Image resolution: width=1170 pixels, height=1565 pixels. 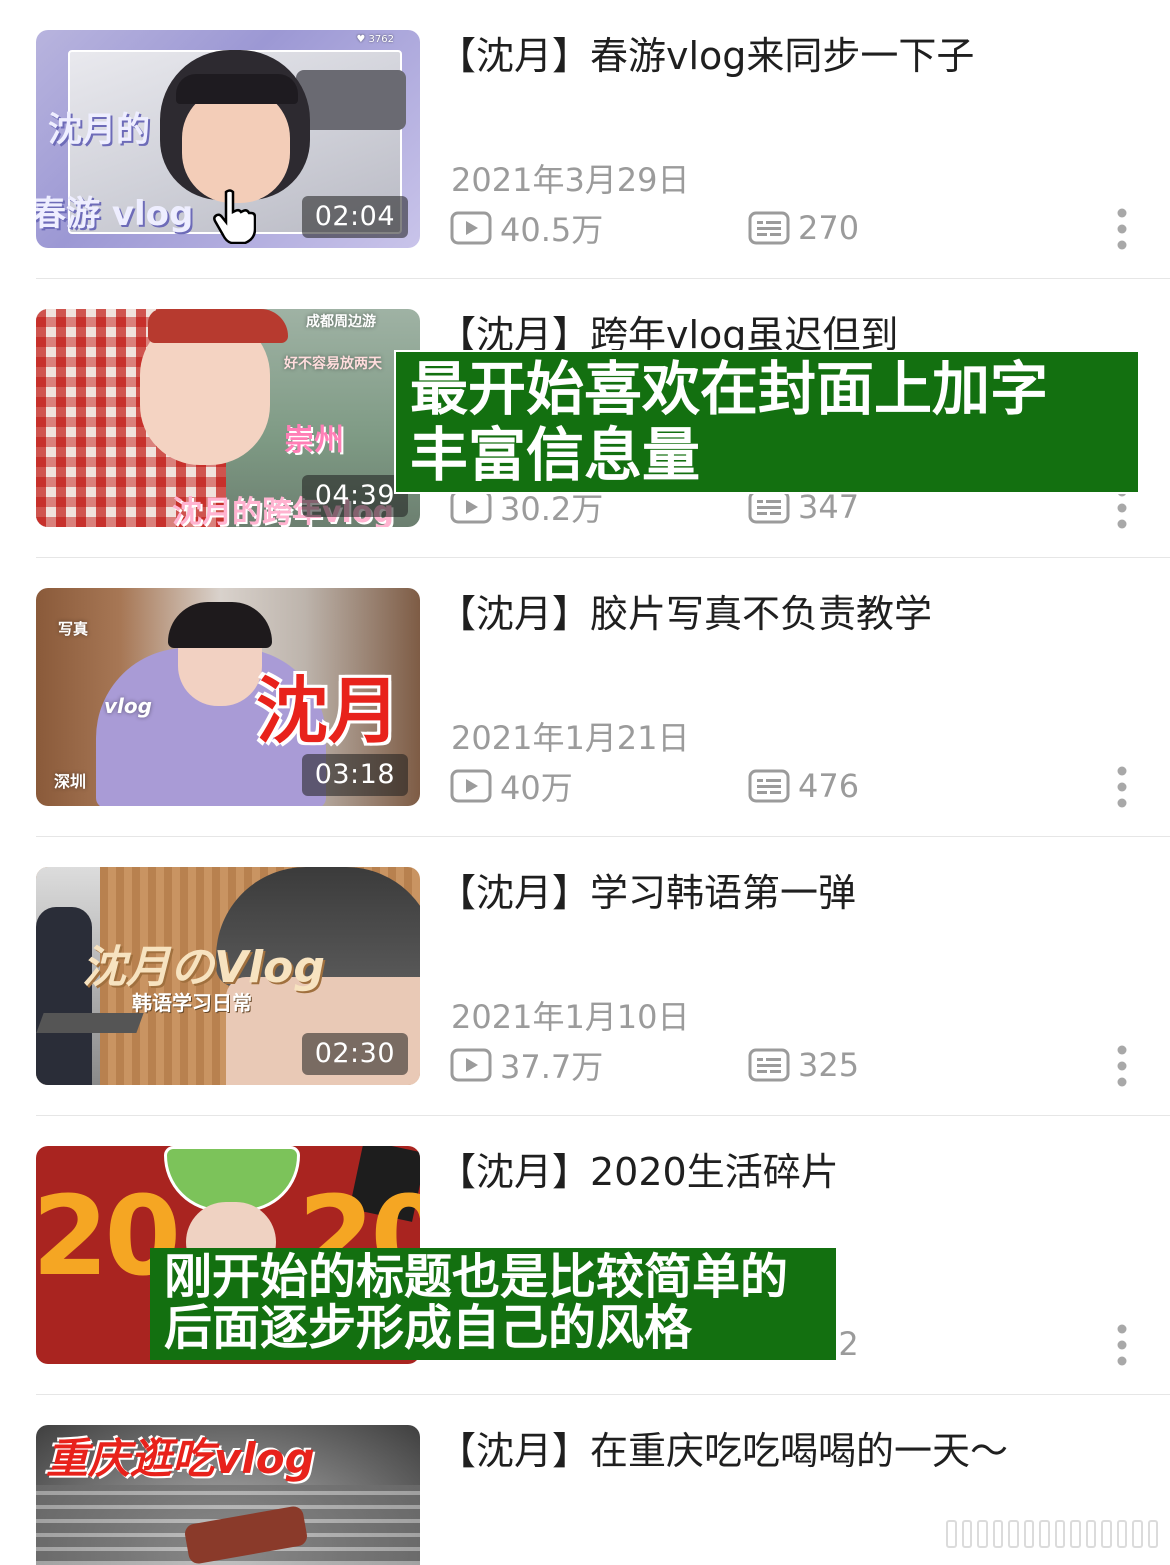 What do you see at coordinates (234, 216) in the screenshot?
I see `hand-pointer-icon` at bounding box center [234, 216].